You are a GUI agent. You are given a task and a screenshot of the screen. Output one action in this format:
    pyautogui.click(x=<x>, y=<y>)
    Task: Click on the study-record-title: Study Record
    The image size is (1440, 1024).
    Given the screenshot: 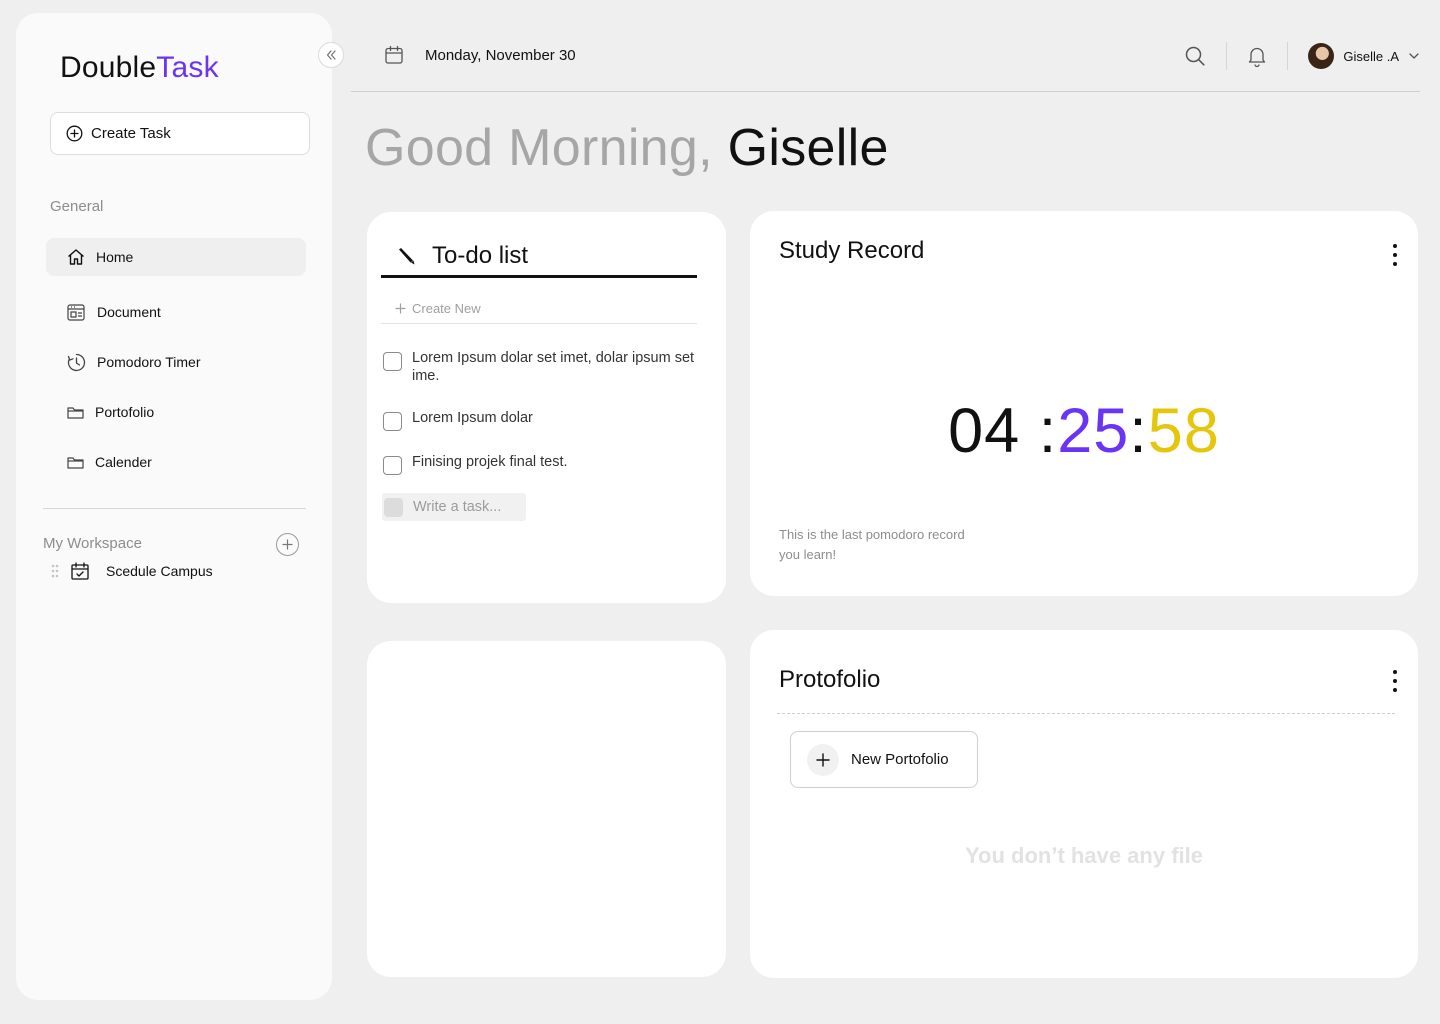 What is the action you would take?
    pyautogui.click(x=852, y=250)
    